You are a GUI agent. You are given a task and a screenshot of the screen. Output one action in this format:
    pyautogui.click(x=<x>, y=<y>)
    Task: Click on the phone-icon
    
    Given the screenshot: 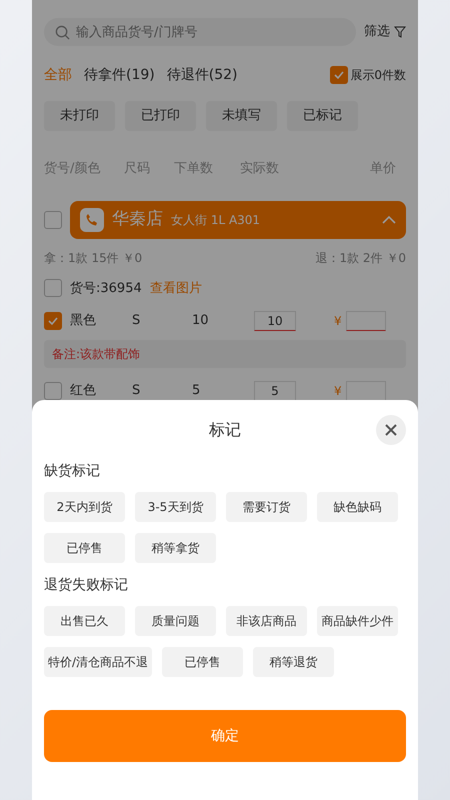 What is the action you would take?
    pyautogui.click(x=92, y=220)
    